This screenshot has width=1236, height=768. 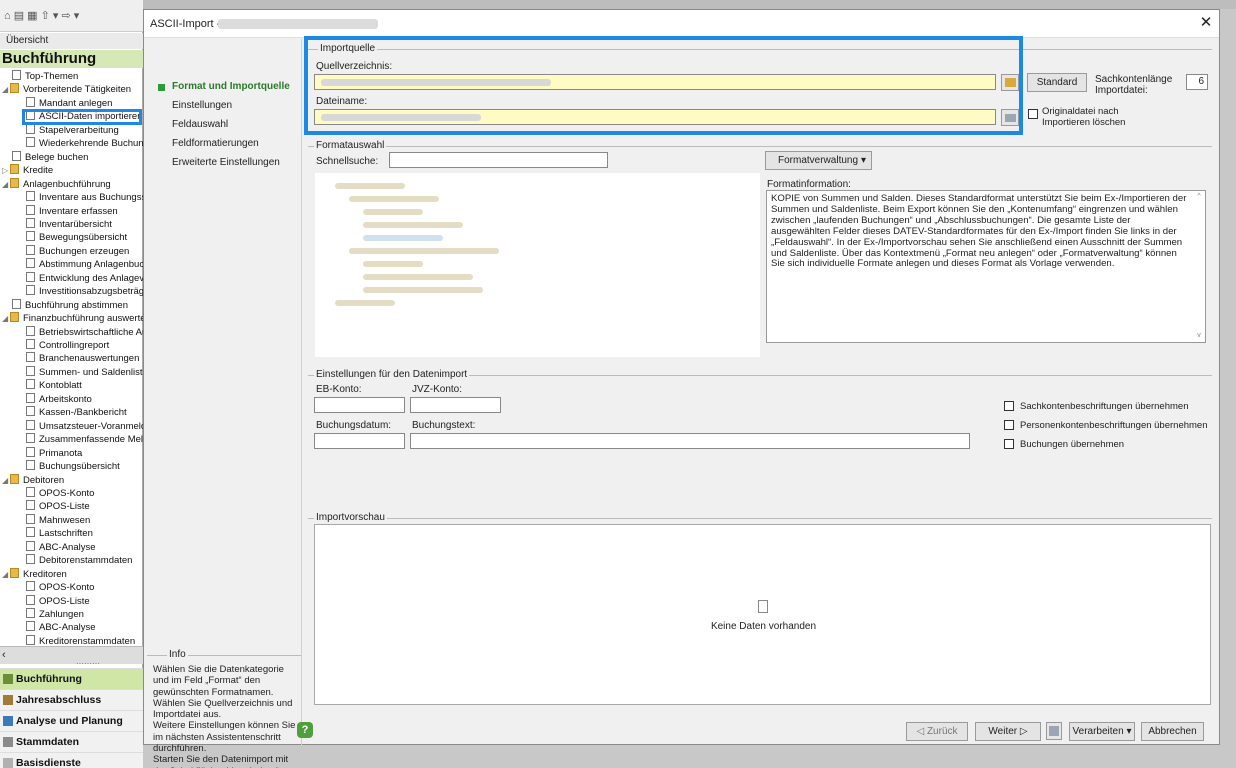 I want to click on tree-item: Buchführung abstimmen, so click(x=70, y=305).